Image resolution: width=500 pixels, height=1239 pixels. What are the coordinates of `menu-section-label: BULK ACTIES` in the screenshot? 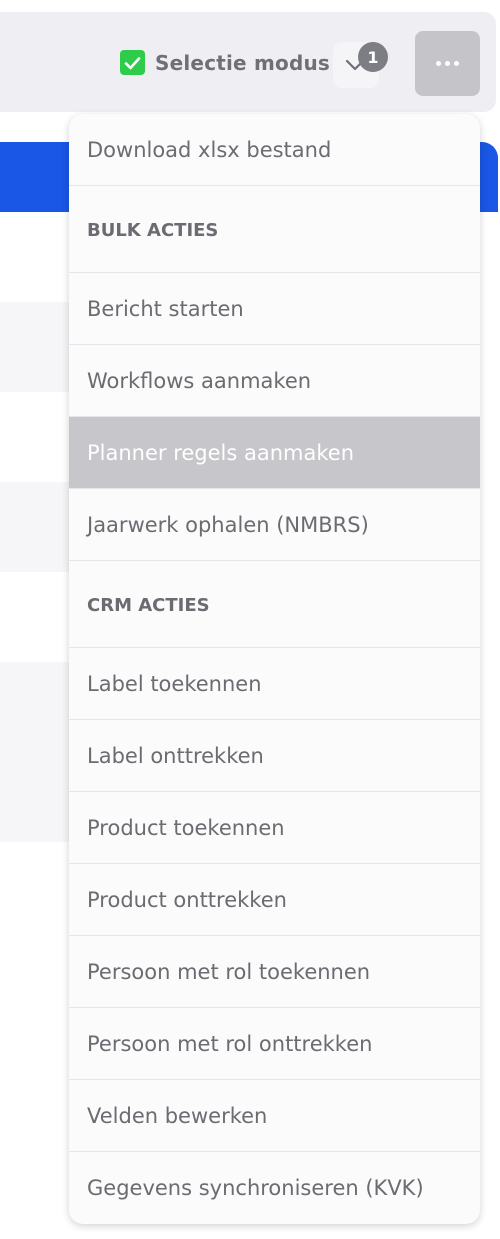 It's located at (153, 230).